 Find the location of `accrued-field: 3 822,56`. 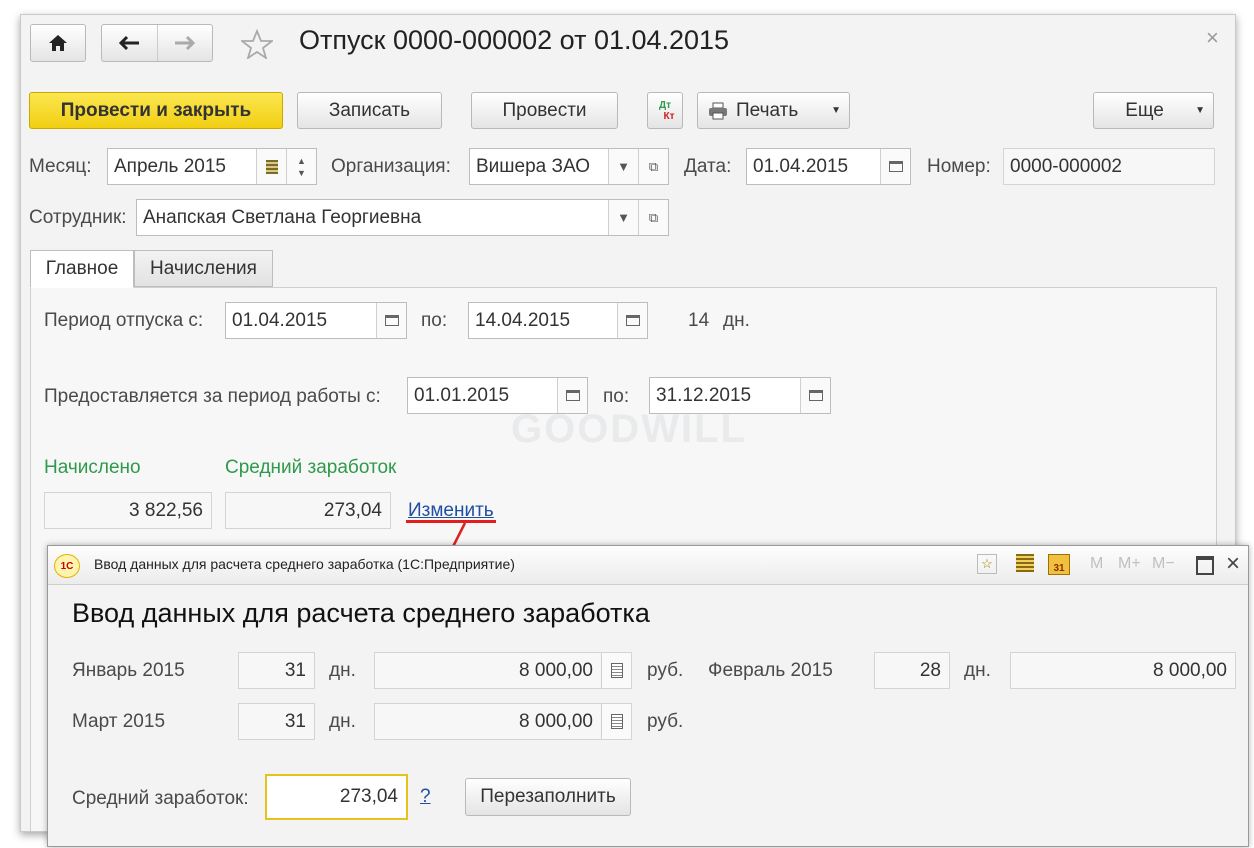

accrued-field: 3 822,56 is located at coordinates (128, 510).